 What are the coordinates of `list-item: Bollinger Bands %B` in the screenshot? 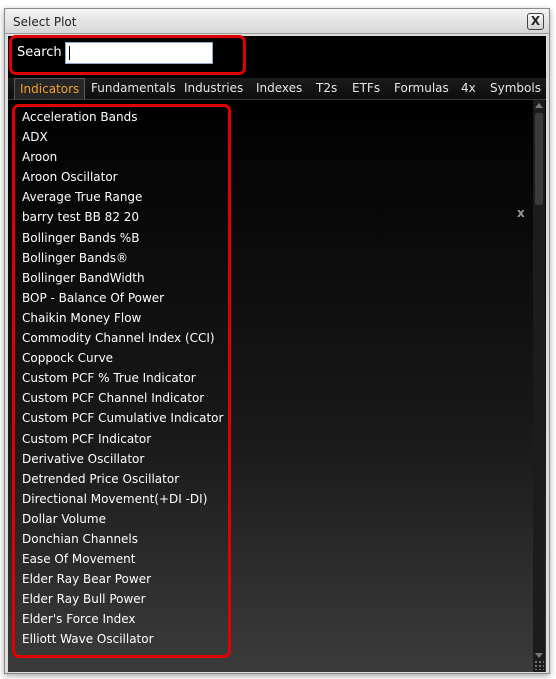 It's located at (124, 238).